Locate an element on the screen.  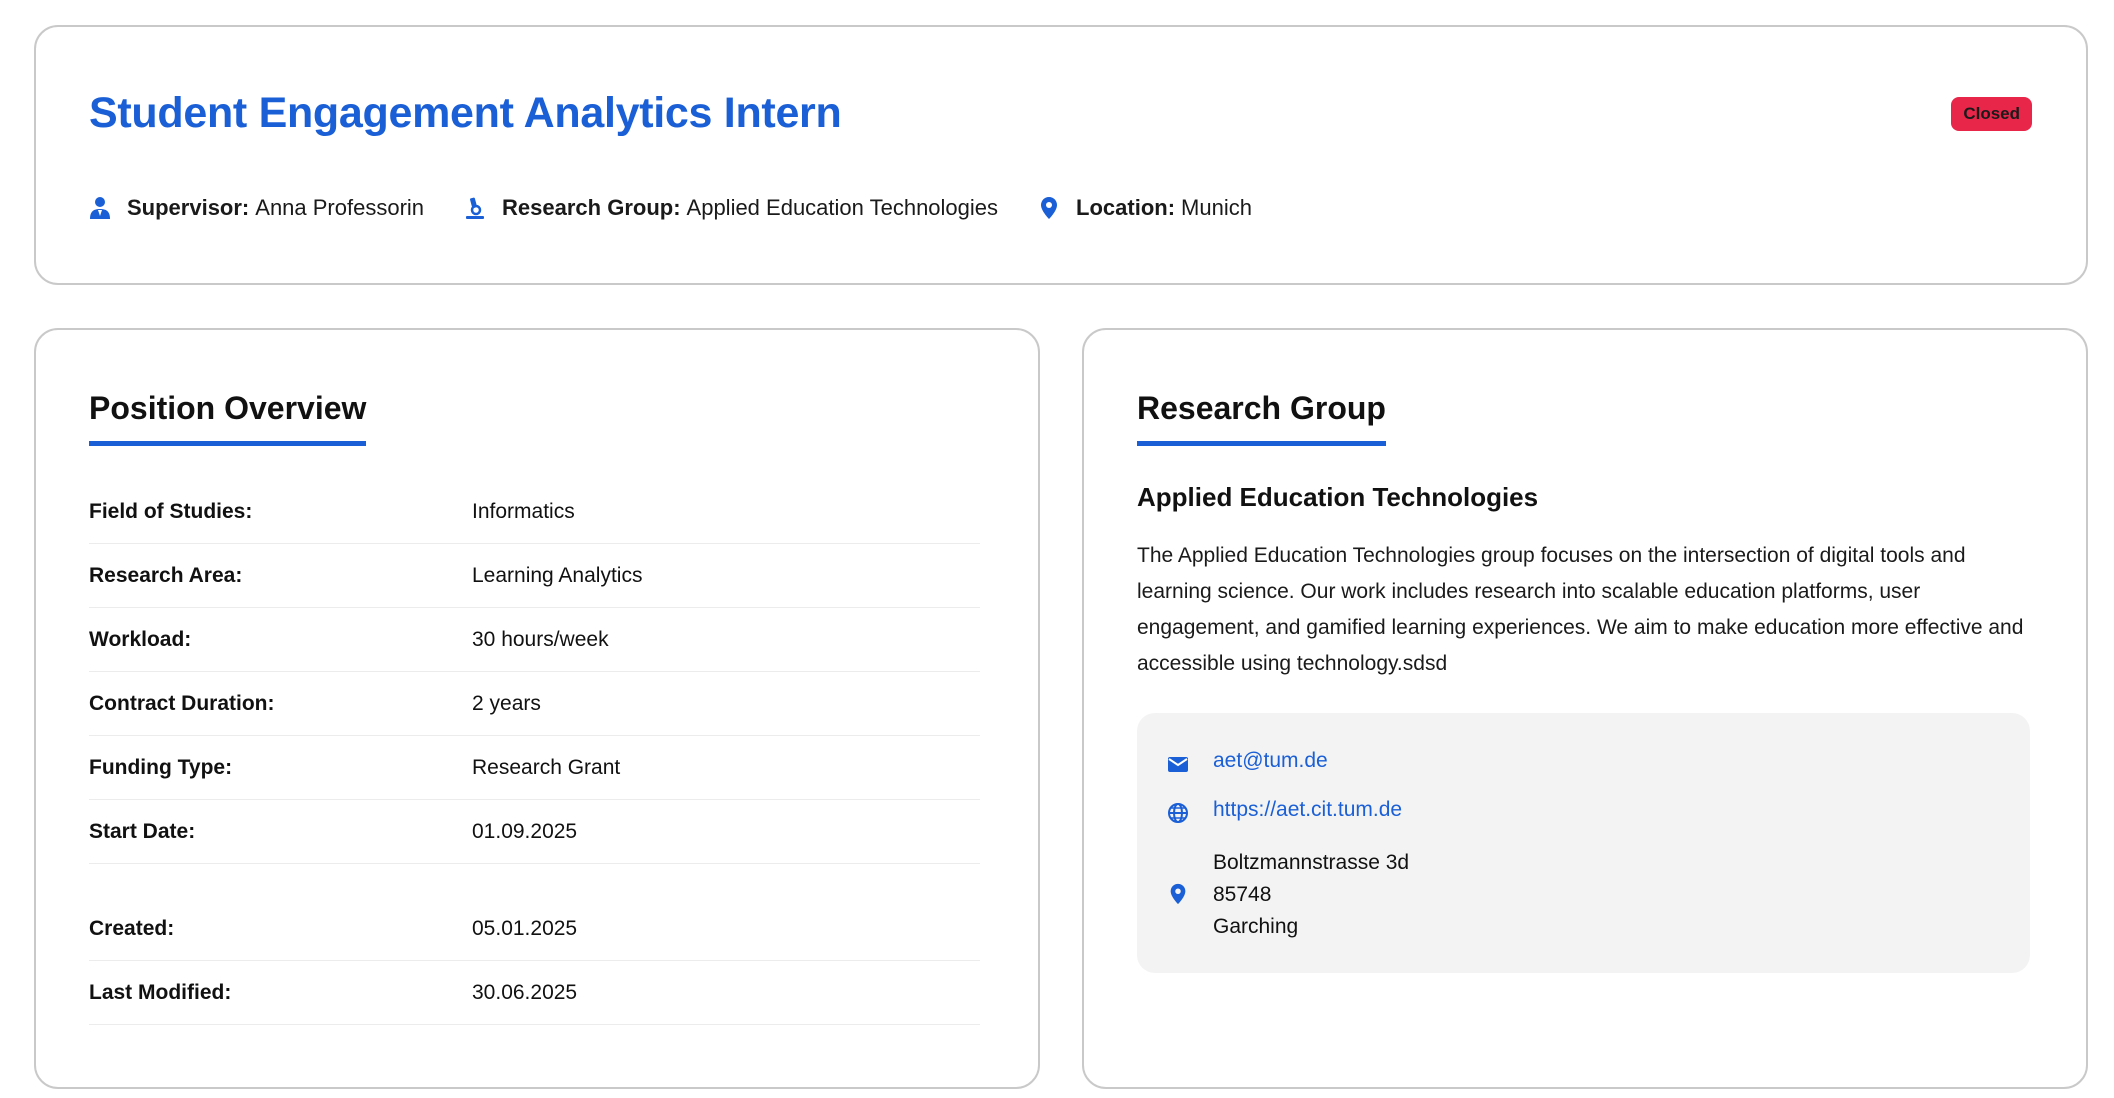
email-icon is located at coordinates (1178, 764).